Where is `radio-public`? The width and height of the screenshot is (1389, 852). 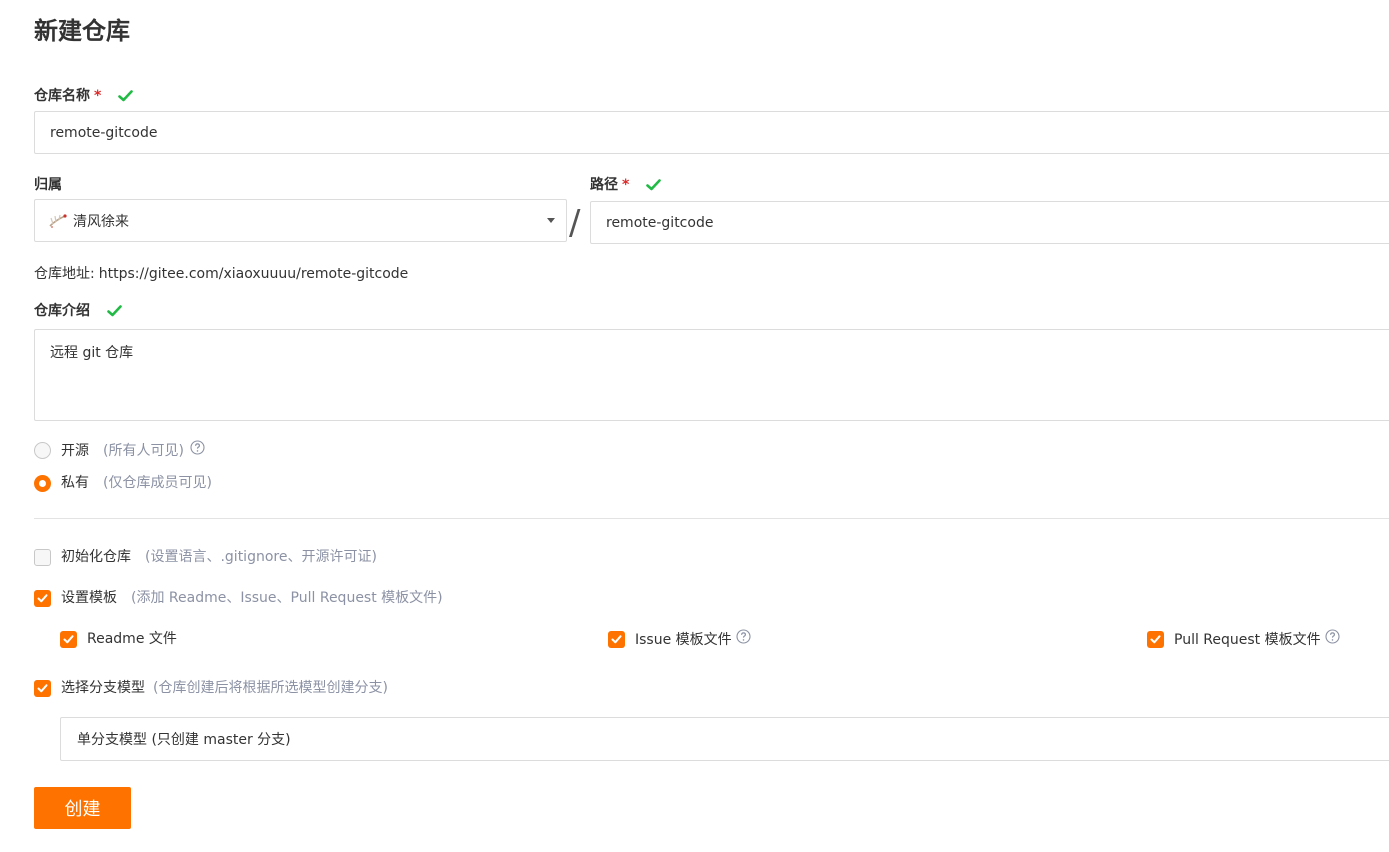 radio-public is located at coordinates (42, 450).